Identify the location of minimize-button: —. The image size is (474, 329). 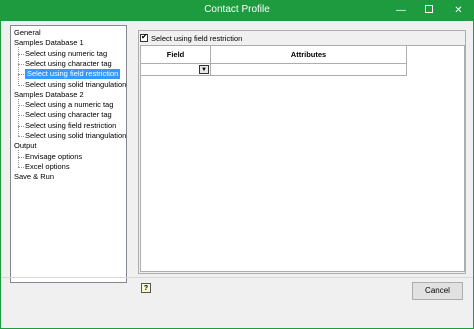
(401, 10).